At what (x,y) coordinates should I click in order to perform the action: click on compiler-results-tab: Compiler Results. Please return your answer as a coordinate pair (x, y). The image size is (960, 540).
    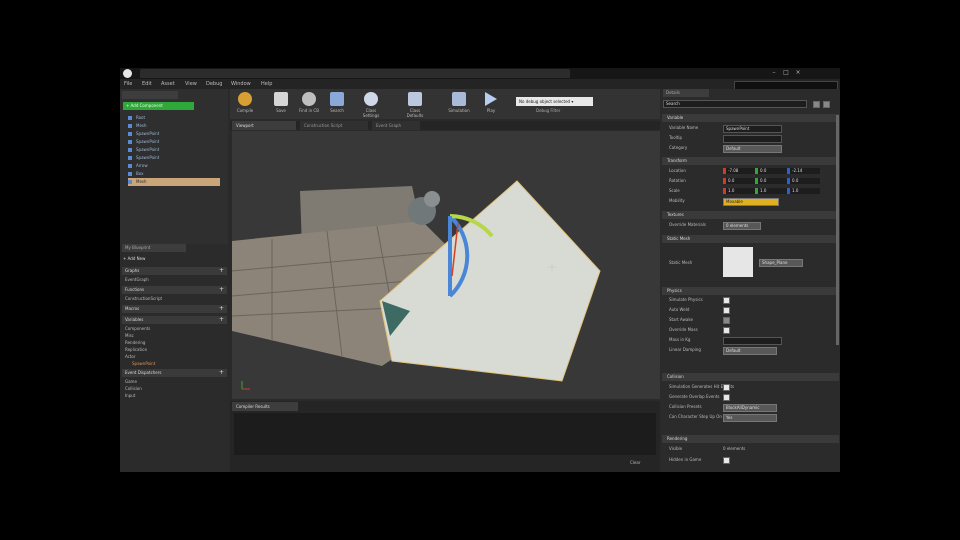
    Looking at the image, I should click on (265, 406).